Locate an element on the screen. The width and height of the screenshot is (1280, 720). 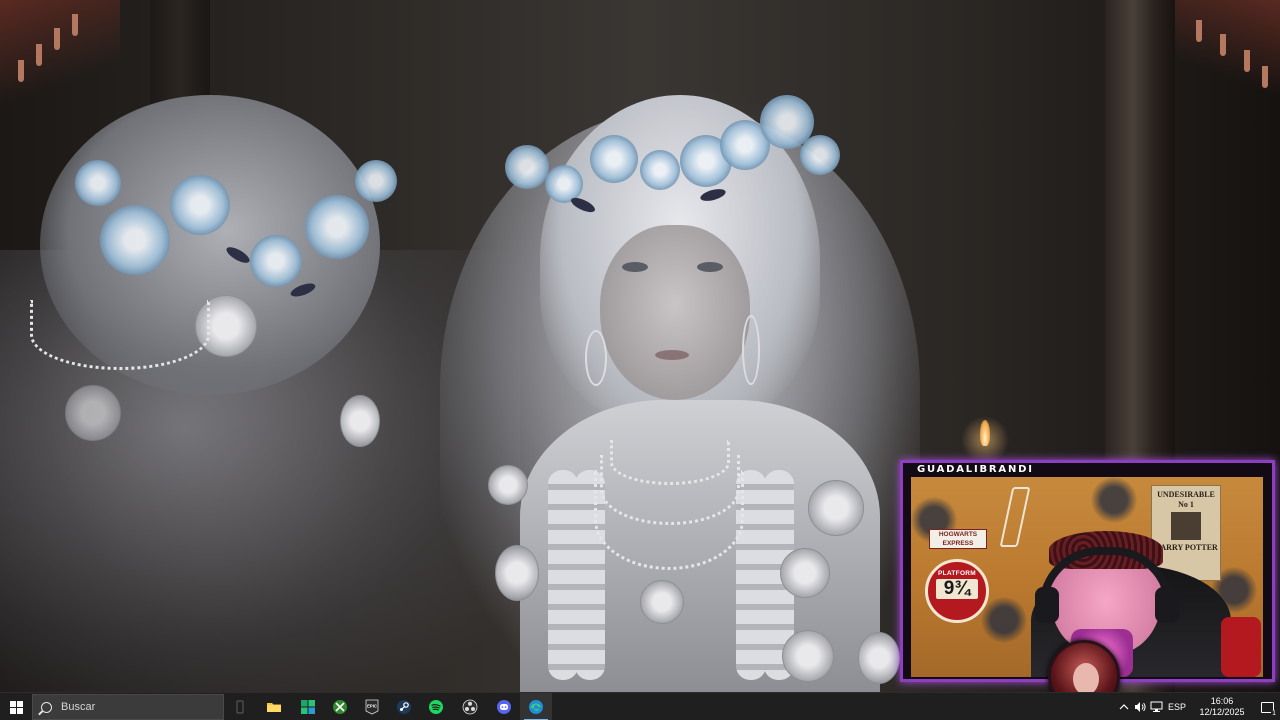
windows-icon is located at coordinates (16, 707).